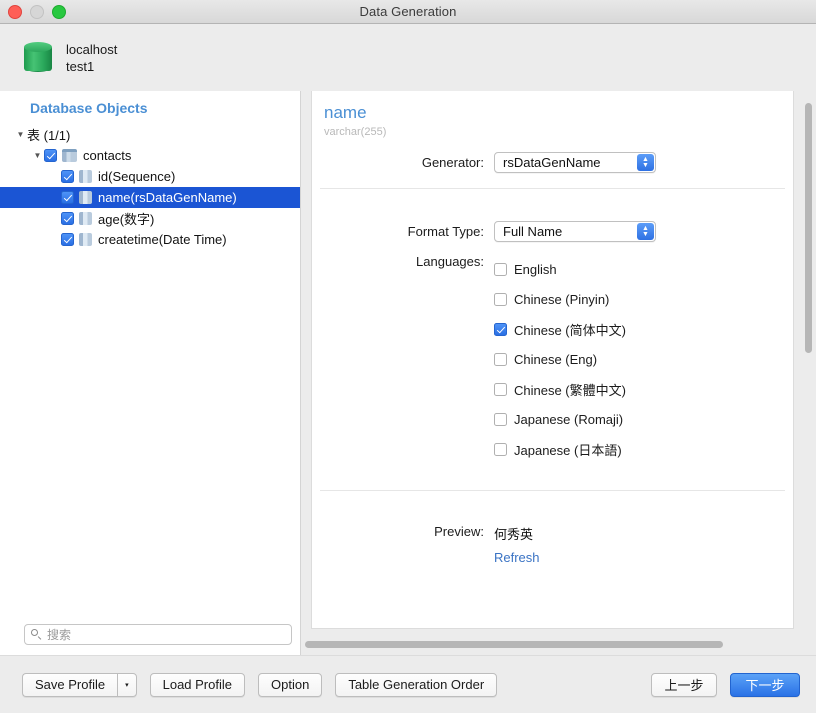  What do you see at coordinates (569, 419) in the screenshot?
I see `language-label: Japanese (Romaji)` at bounding box center [569, 419].